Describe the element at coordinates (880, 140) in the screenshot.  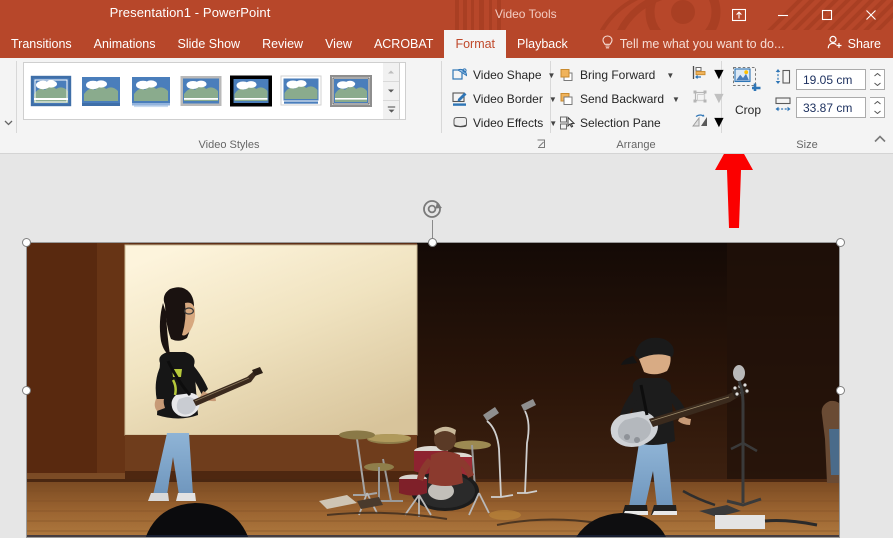
I see `collapse-ribbon-icon` at that location.